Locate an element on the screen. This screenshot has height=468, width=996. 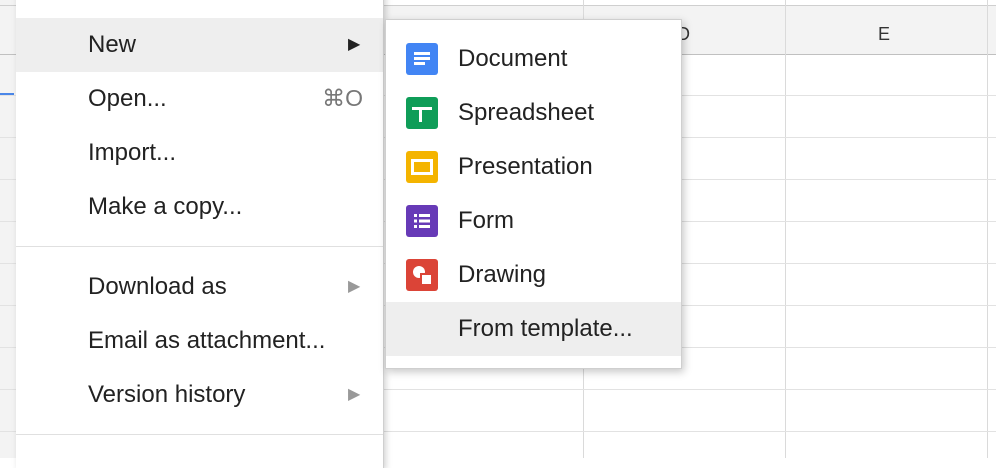
menu-item-new: New ▶ is located at coordinates (199, 45).